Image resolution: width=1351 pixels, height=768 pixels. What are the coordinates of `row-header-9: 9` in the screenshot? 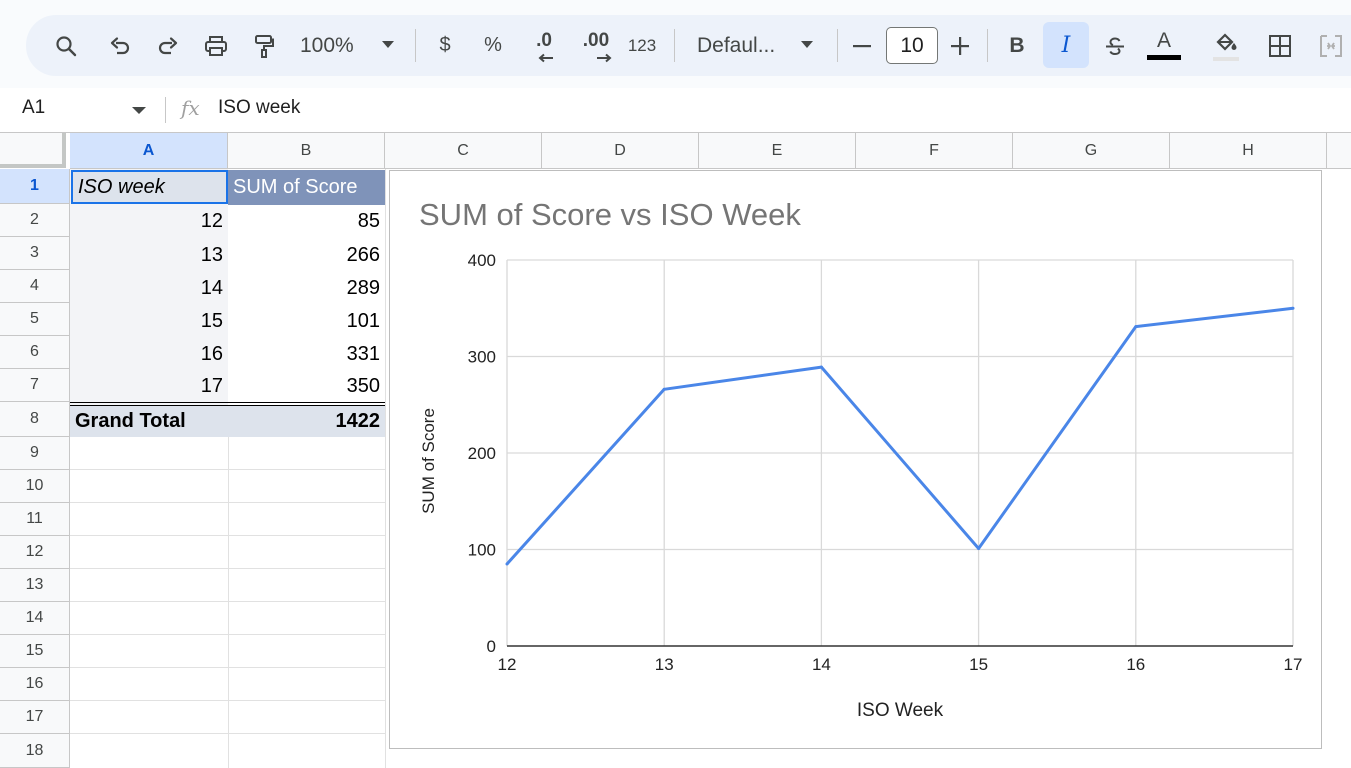 It's located at (35, 453).